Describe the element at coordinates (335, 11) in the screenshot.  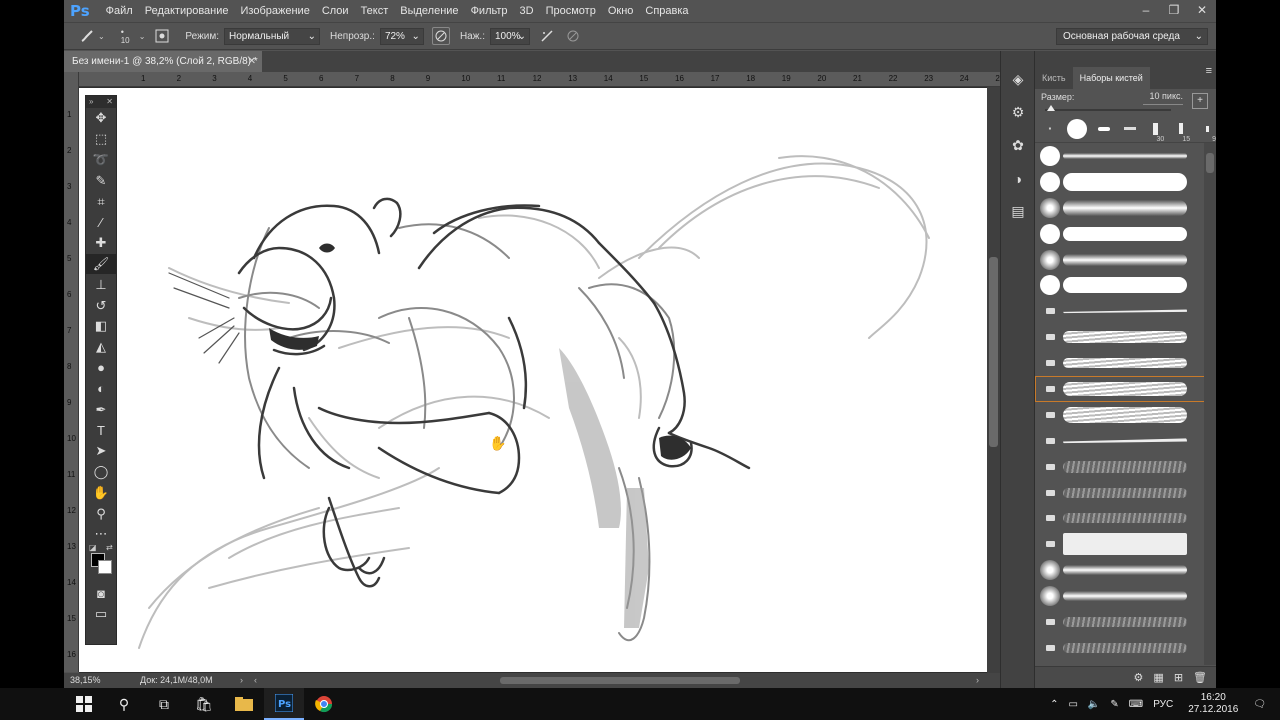
I see `menu-layers: Слои` at that location.